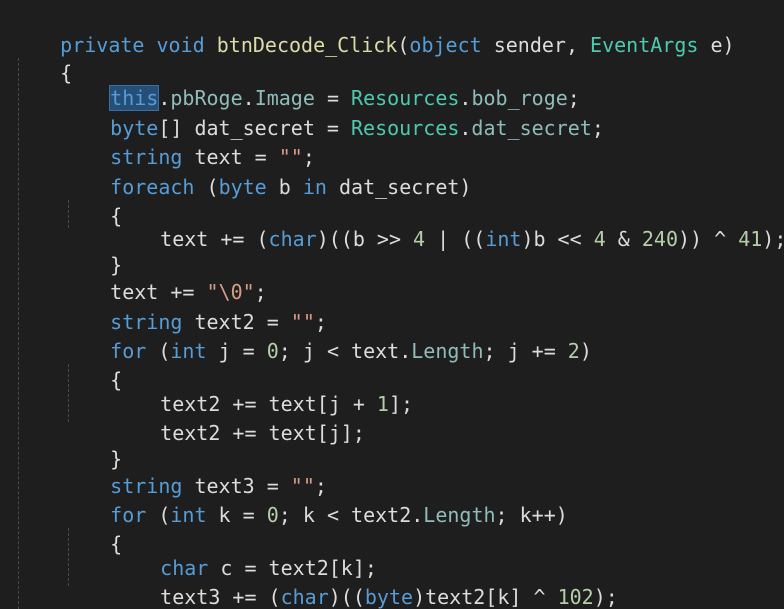 The image size is (784, 609). Describe the element at coordinates (455, 239) in the screenshot. I see `code-token: | ((` at that location.